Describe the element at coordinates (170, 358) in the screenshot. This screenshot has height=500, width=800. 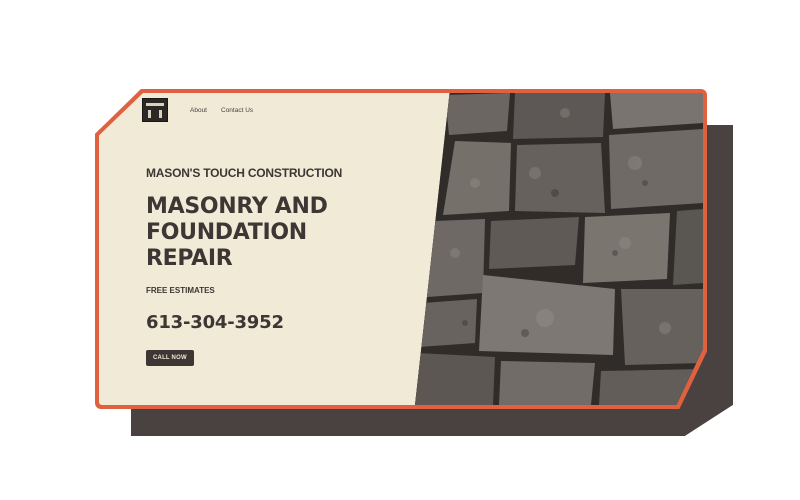
I see `call-now-button: CALL NOW` at that location.